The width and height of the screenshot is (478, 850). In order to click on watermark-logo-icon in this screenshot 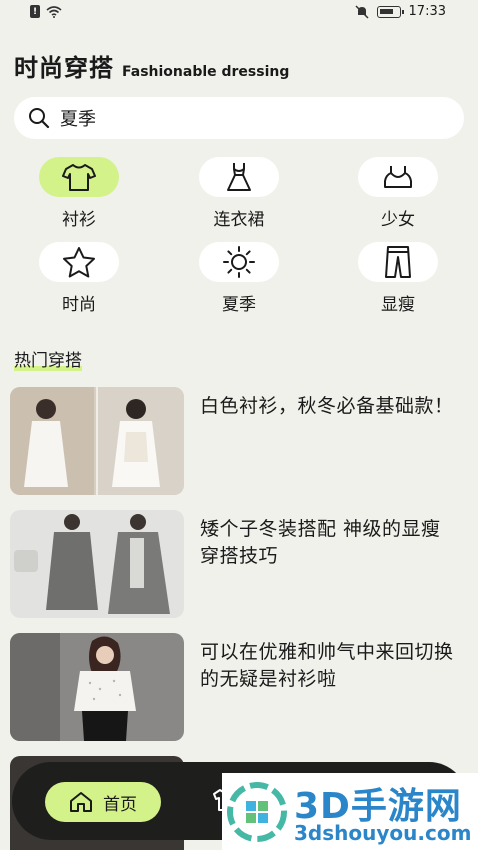, I will do `click(257, 812)`.